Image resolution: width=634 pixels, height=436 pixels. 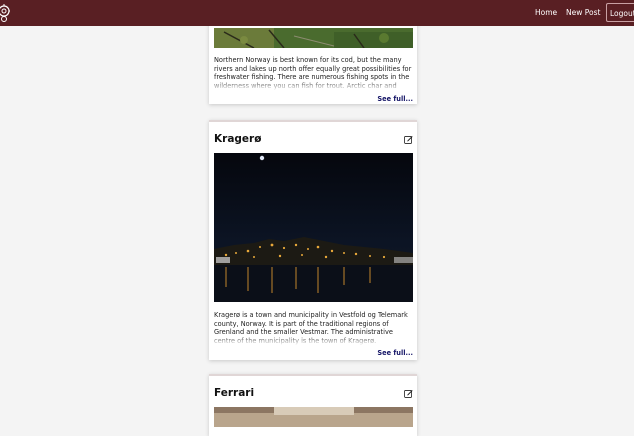 I want to click on navbar: Home New Post Logout, so click(x=317, y=13).